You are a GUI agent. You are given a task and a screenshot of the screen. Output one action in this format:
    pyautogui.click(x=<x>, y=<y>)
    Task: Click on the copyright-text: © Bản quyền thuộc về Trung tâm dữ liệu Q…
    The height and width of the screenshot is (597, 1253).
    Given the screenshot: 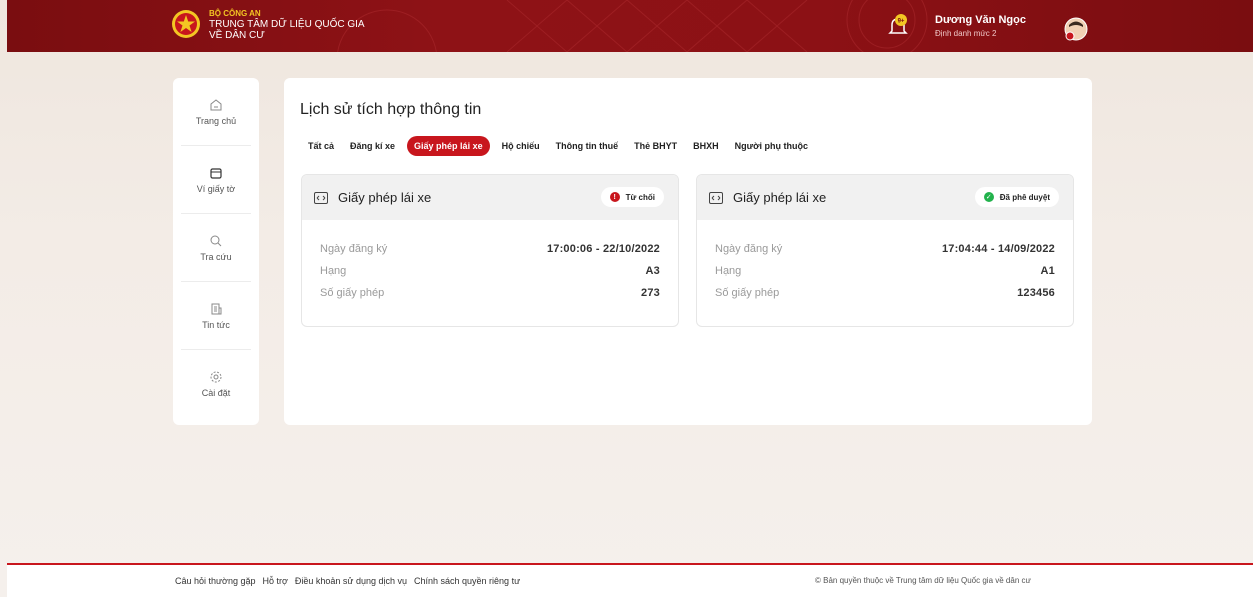 What is the action you would take?
    pyautogui.click(x=923, y=580)
    